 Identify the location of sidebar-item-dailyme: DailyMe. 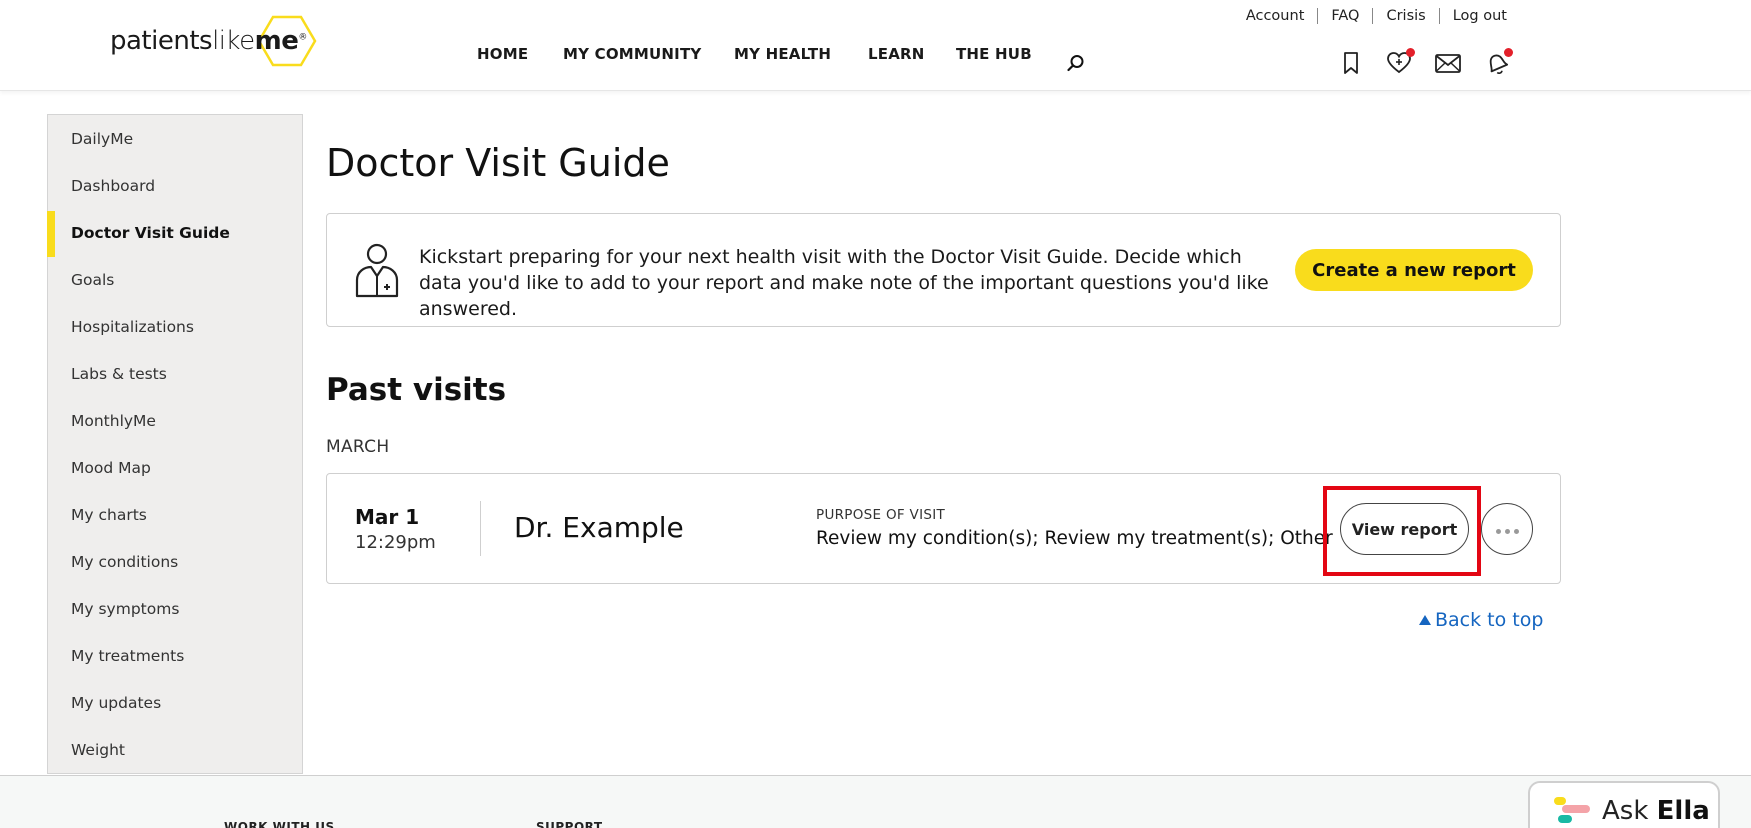
(175, 139).